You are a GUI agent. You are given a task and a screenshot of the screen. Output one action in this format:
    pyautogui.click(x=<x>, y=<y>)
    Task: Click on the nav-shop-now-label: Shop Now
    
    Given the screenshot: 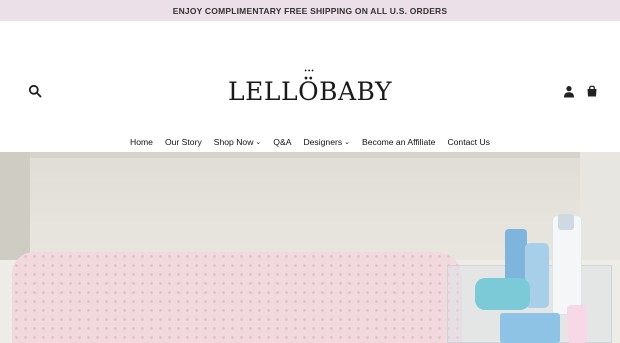 What is the action you would take?
    pyautogui.click(x=233, y=142)
    